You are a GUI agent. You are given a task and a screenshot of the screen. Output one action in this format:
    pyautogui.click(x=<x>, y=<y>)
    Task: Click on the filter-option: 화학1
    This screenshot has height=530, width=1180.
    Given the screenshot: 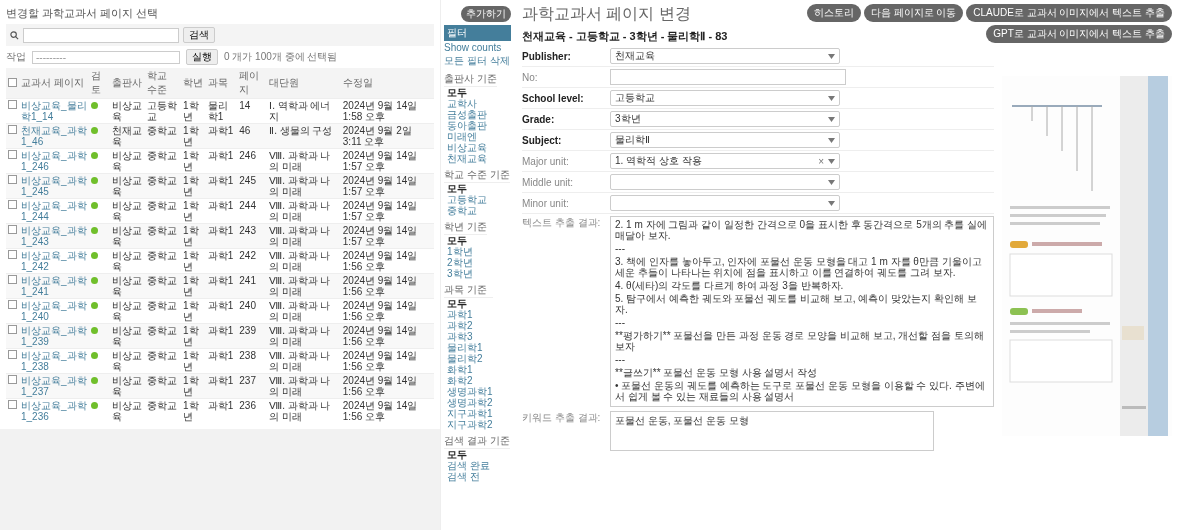 What is the action you would take?
    pyautogui.click(x=468, y=369)
    